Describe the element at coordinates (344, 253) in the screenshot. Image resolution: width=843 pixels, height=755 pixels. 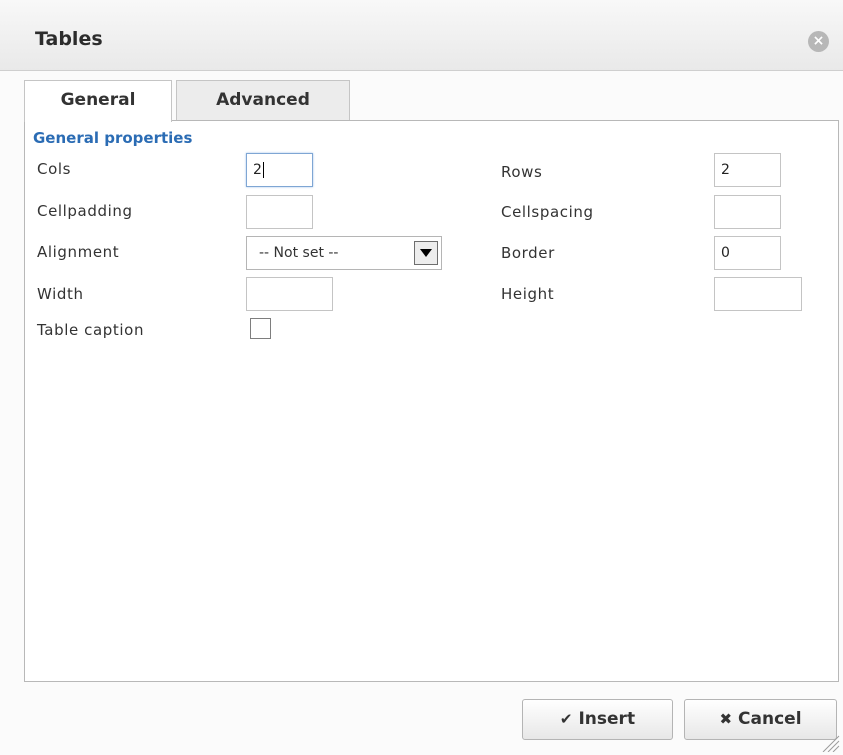
I see `alignment-select: -- Not set --` at that location.